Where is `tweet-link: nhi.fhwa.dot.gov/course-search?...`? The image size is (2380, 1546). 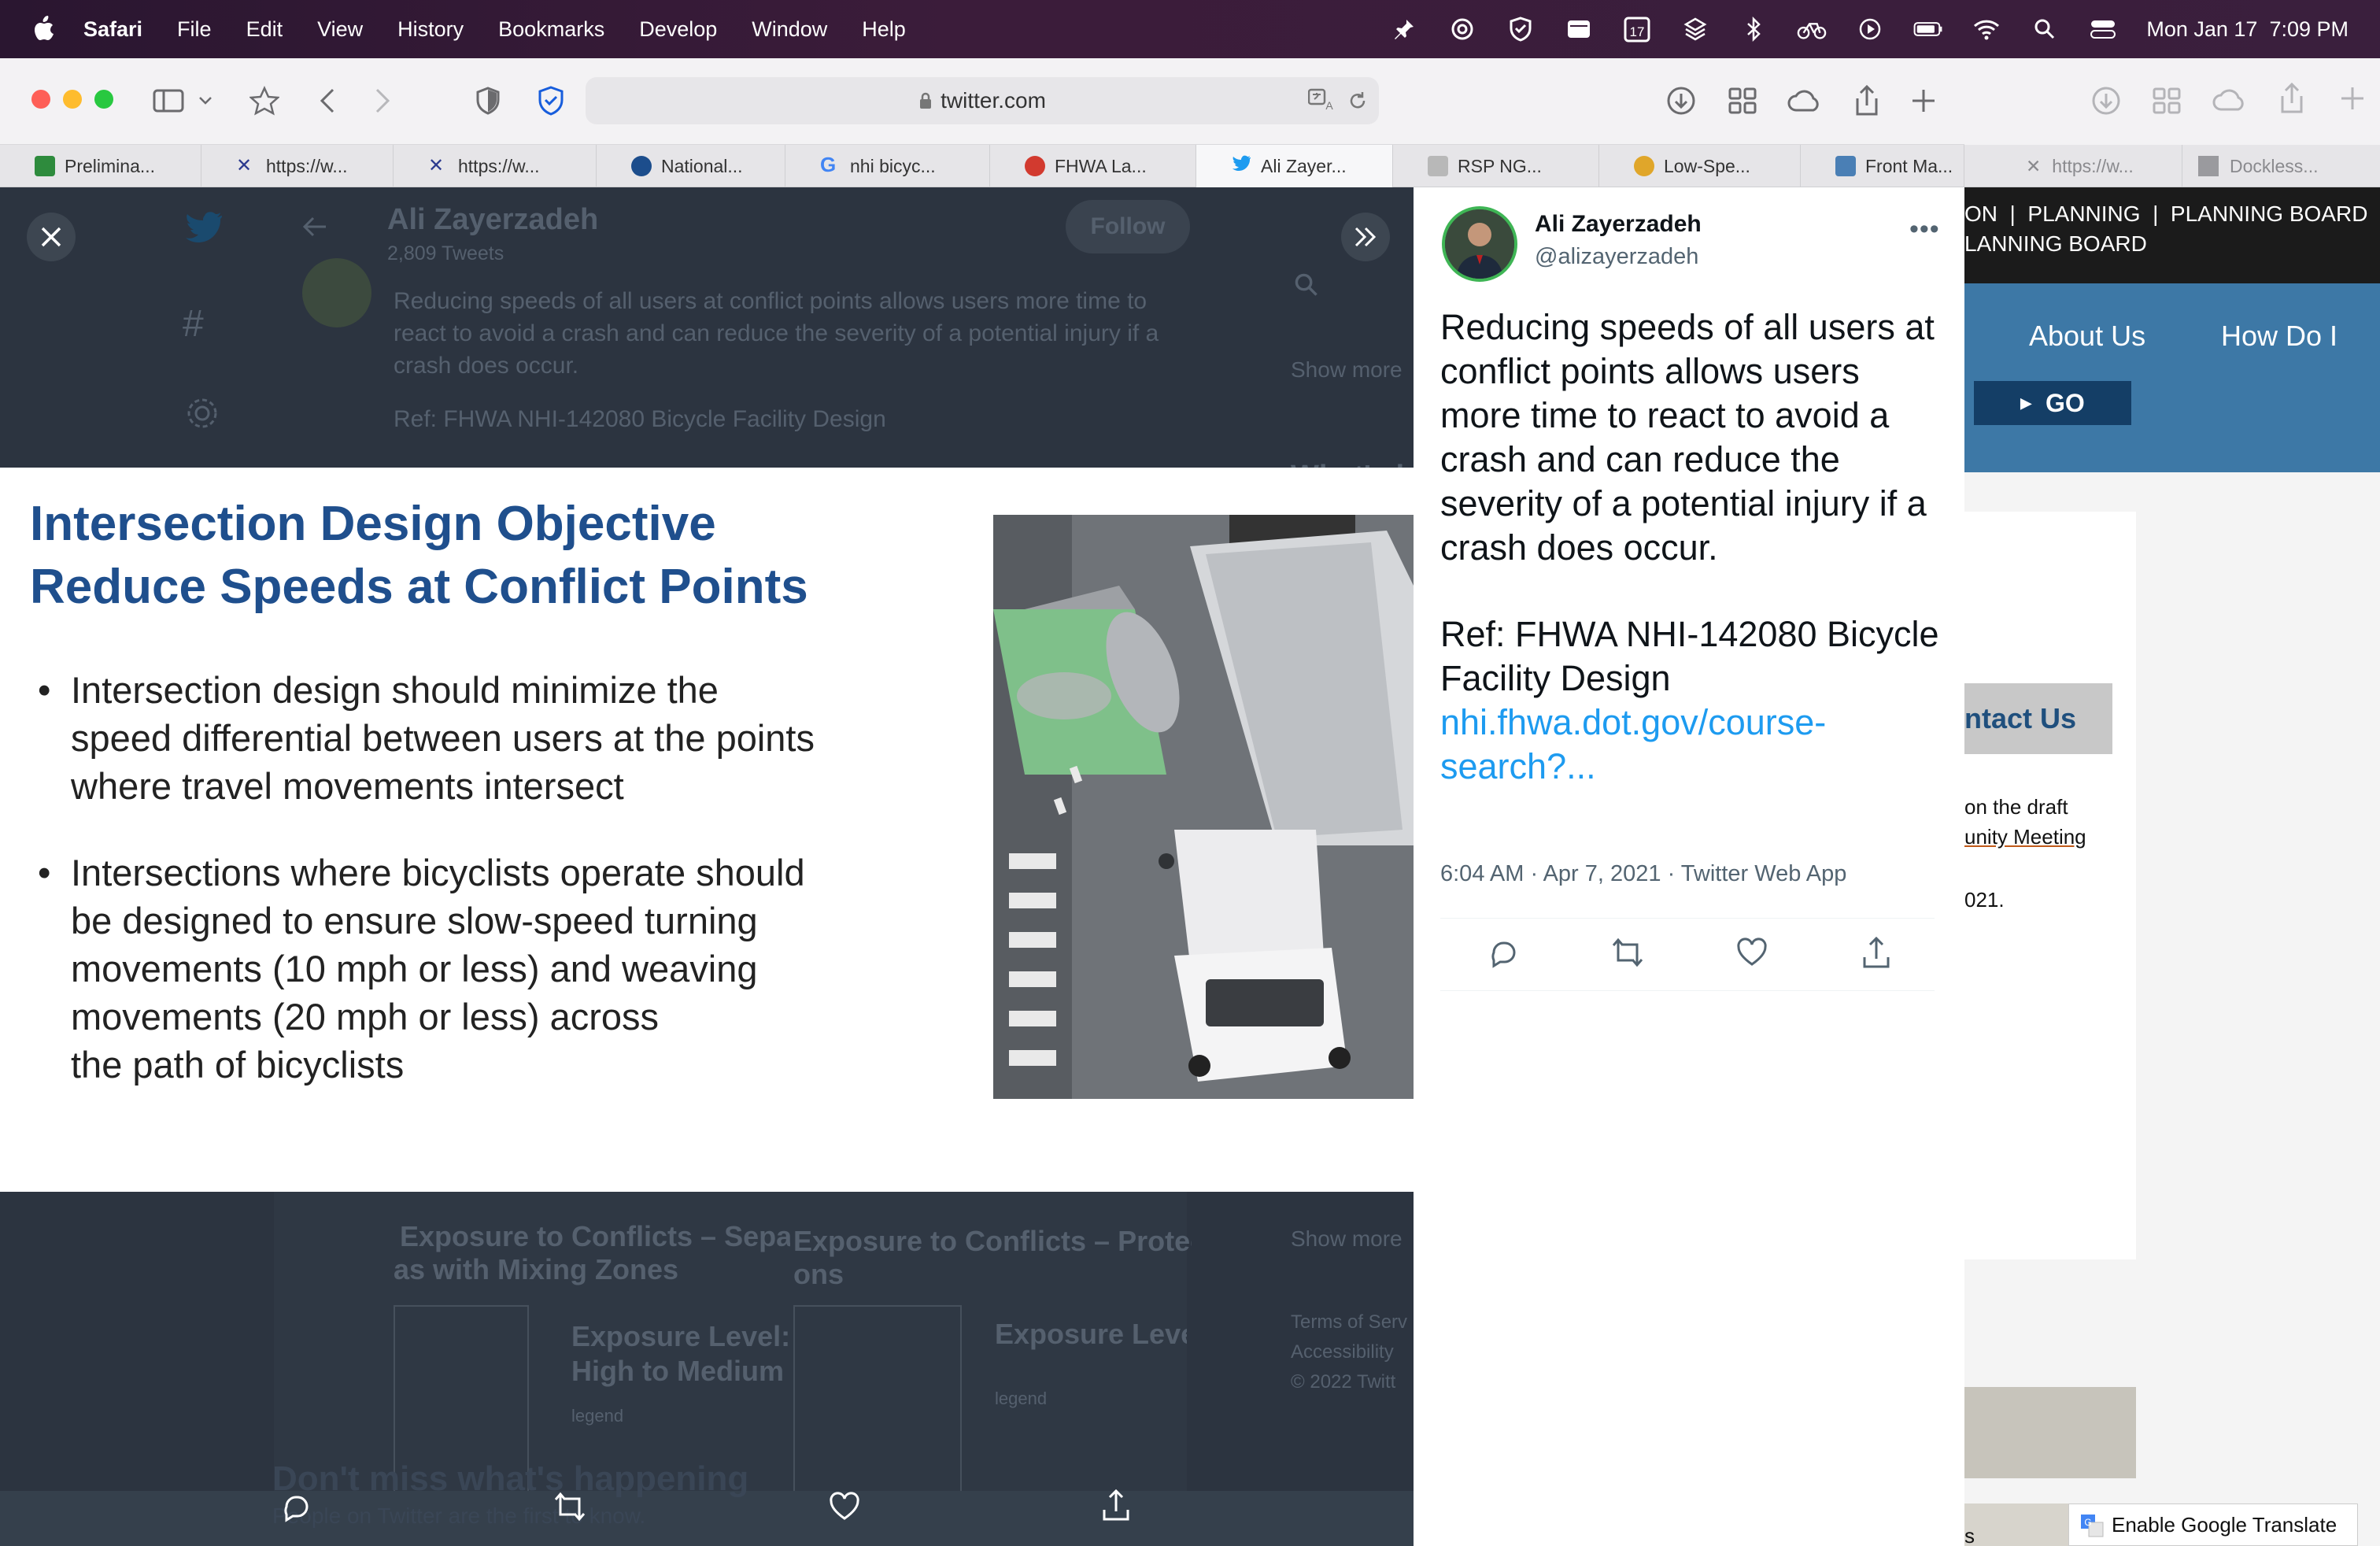
tweet-link: nhi.fhwa.dot.gov/course-search?... is located at coordinates (1692, 745).